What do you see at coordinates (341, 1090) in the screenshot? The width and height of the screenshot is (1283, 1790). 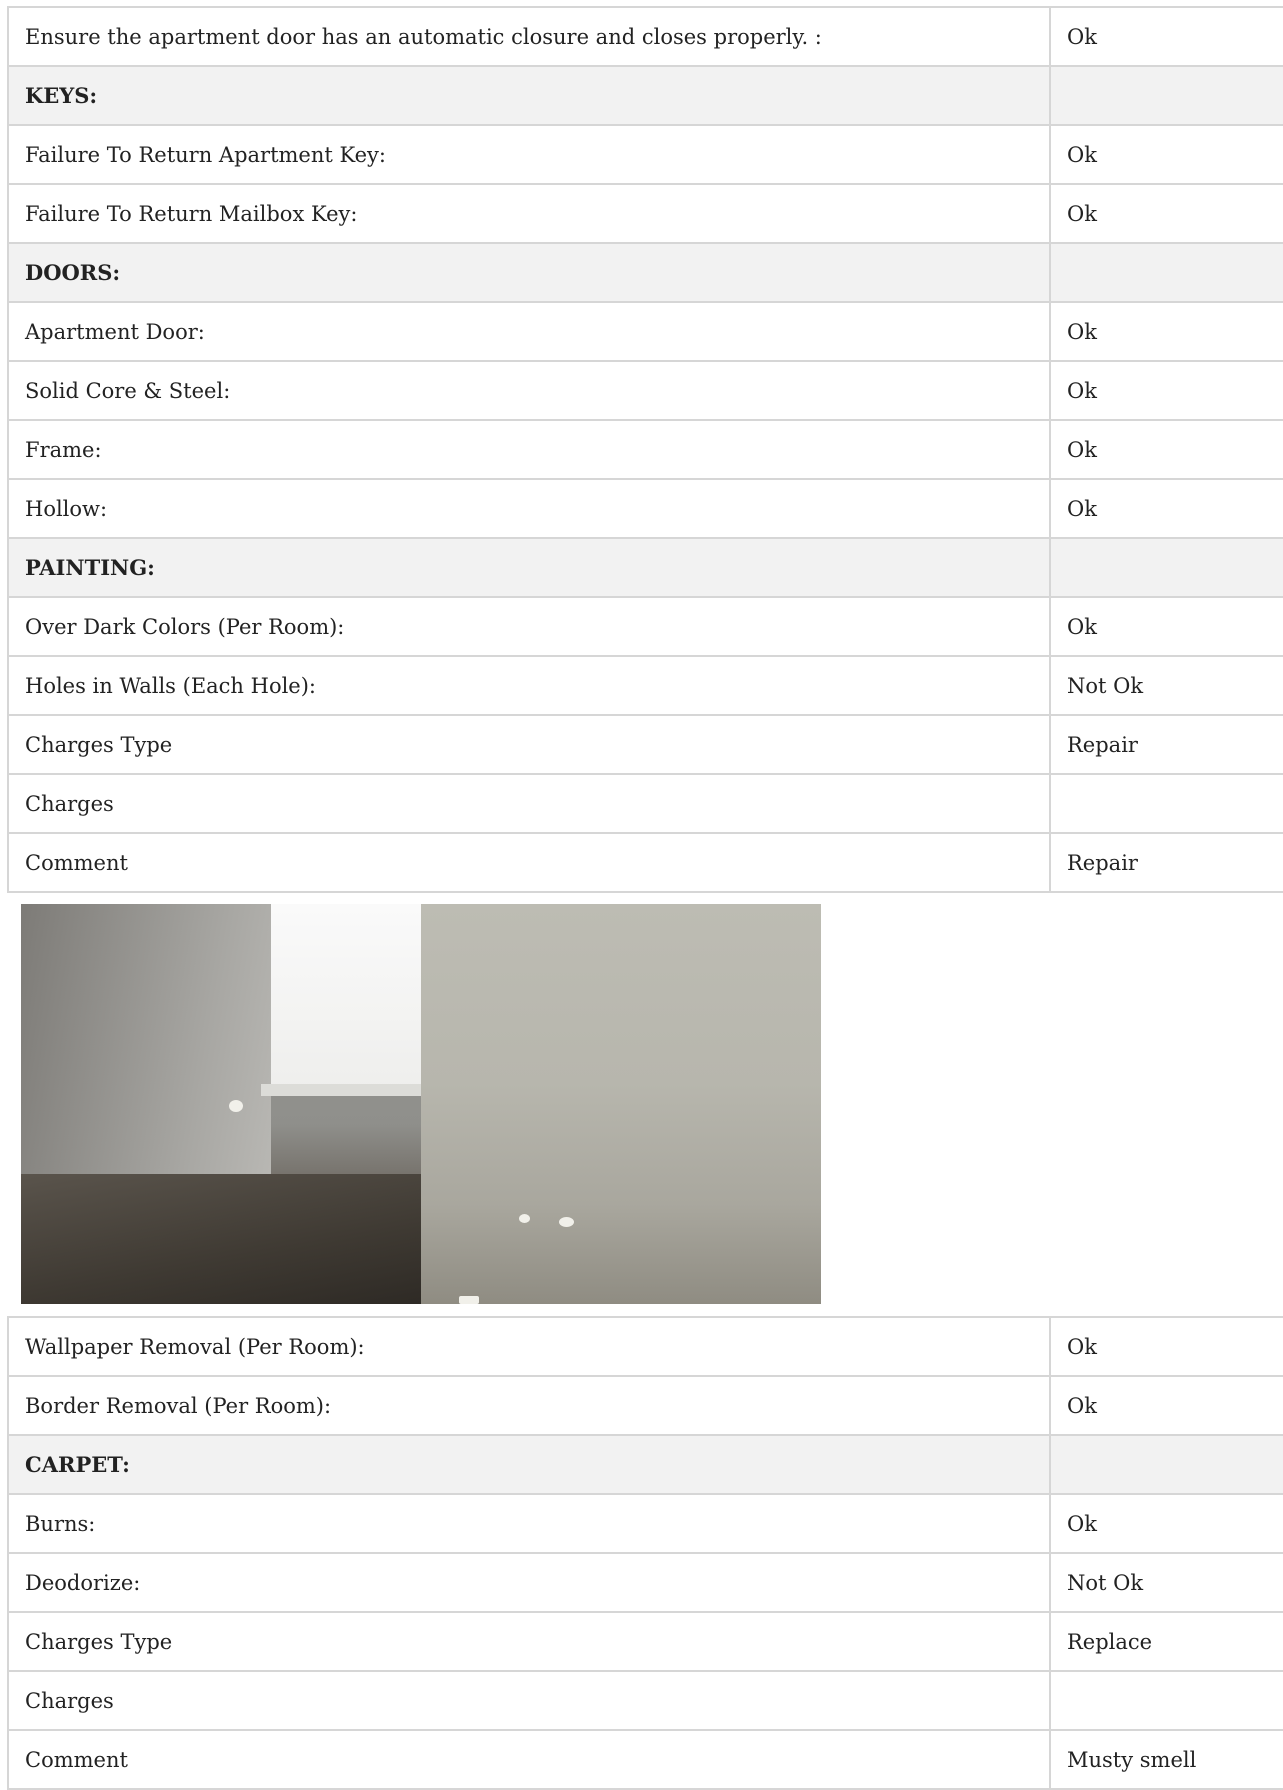 I see `photo-window-sill` at bounding box center [341, 1090].